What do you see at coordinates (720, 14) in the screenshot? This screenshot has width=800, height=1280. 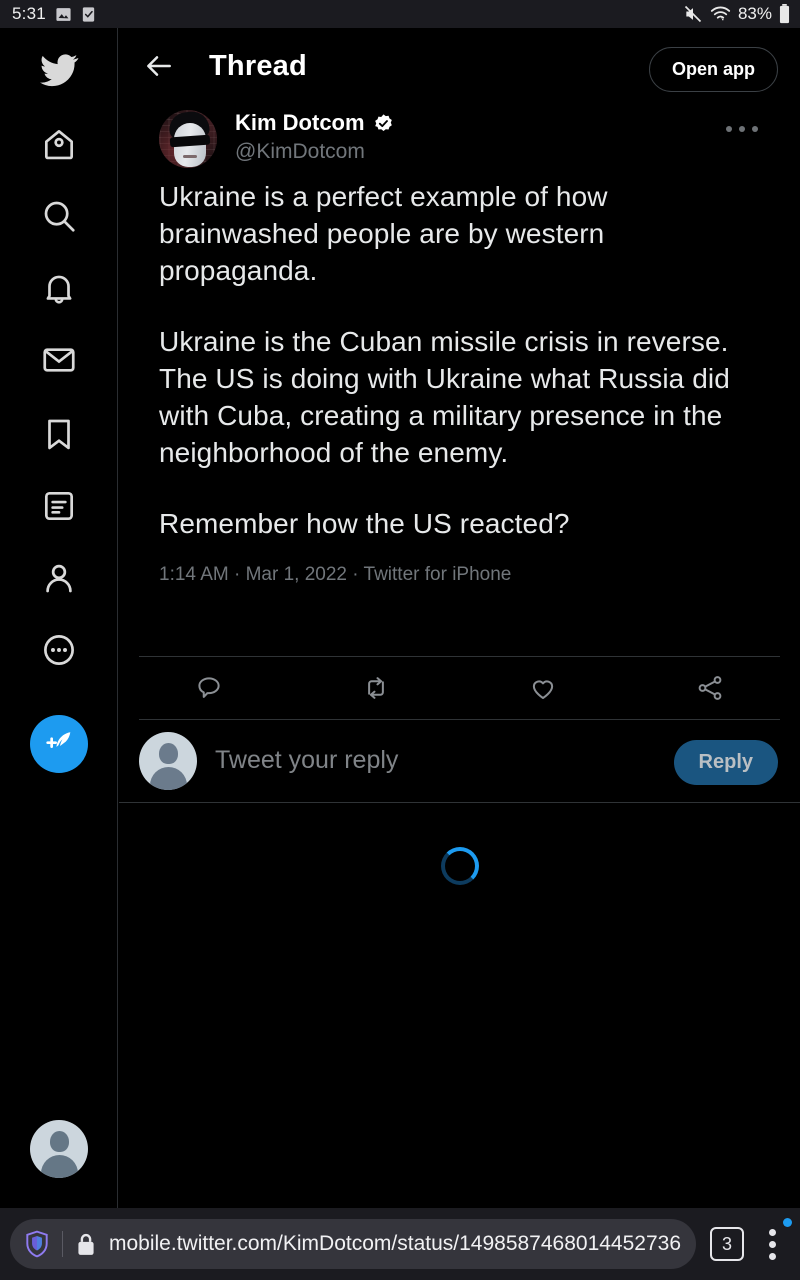 I see `wifi-icon` at bounding box center [720, 14].